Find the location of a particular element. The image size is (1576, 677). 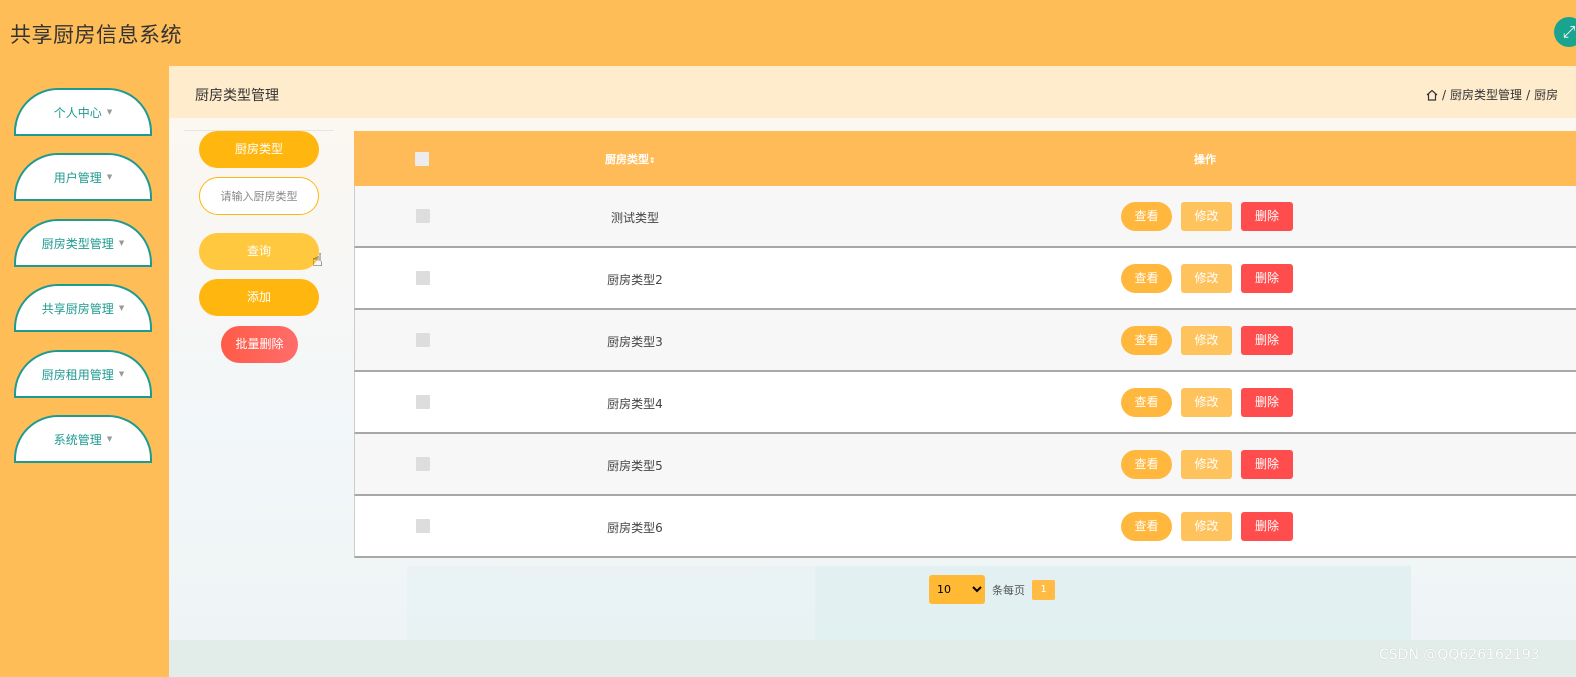

sidebar-item-label: 系统管理 is located at coordinates (77, 439).